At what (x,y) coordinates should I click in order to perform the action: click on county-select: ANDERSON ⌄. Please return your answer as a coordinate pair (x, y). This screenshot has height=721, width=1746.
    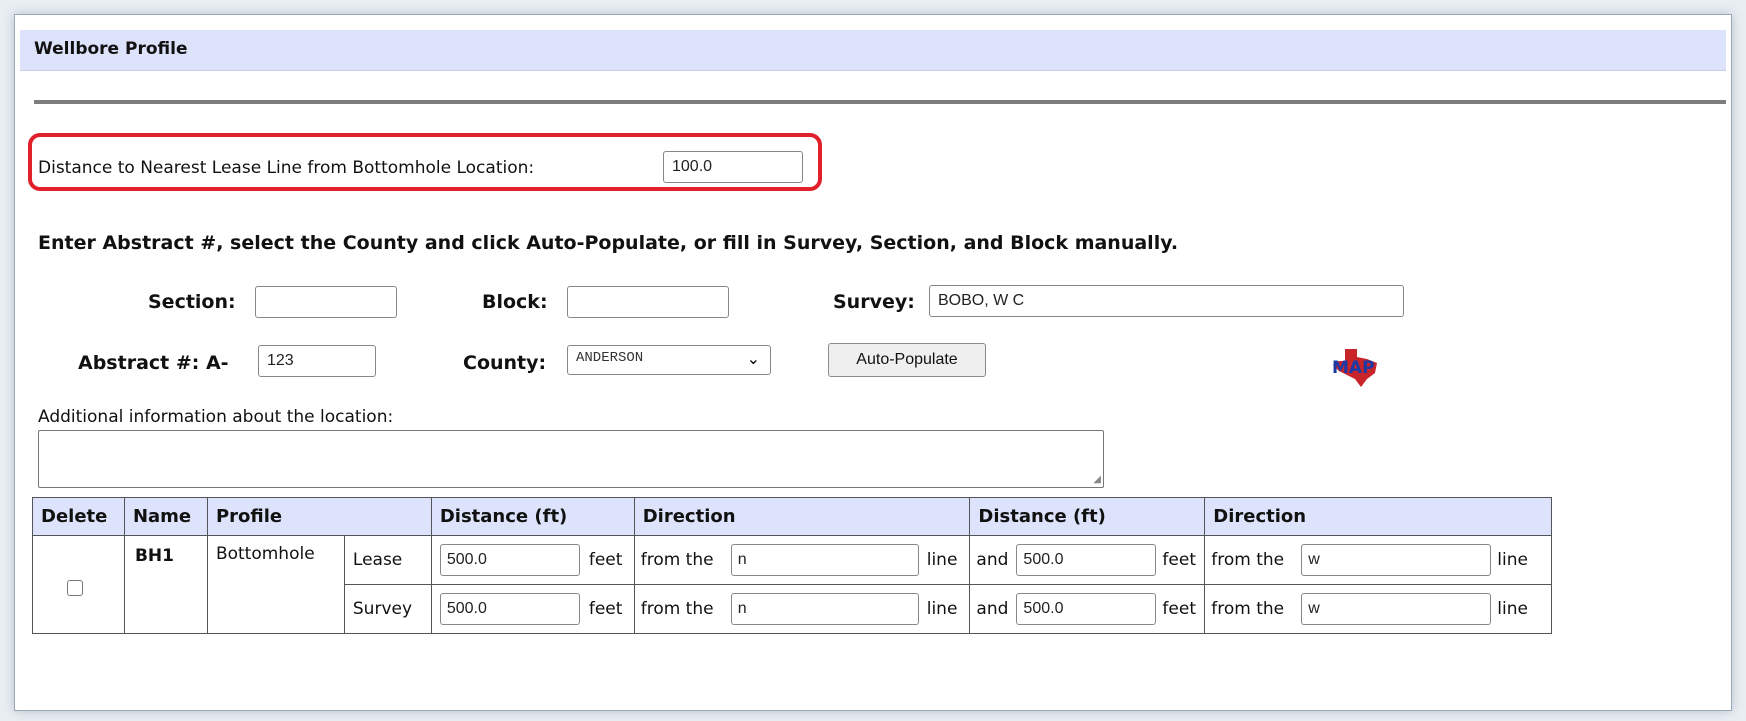
    Looking at the image, I should click on (669, 360).